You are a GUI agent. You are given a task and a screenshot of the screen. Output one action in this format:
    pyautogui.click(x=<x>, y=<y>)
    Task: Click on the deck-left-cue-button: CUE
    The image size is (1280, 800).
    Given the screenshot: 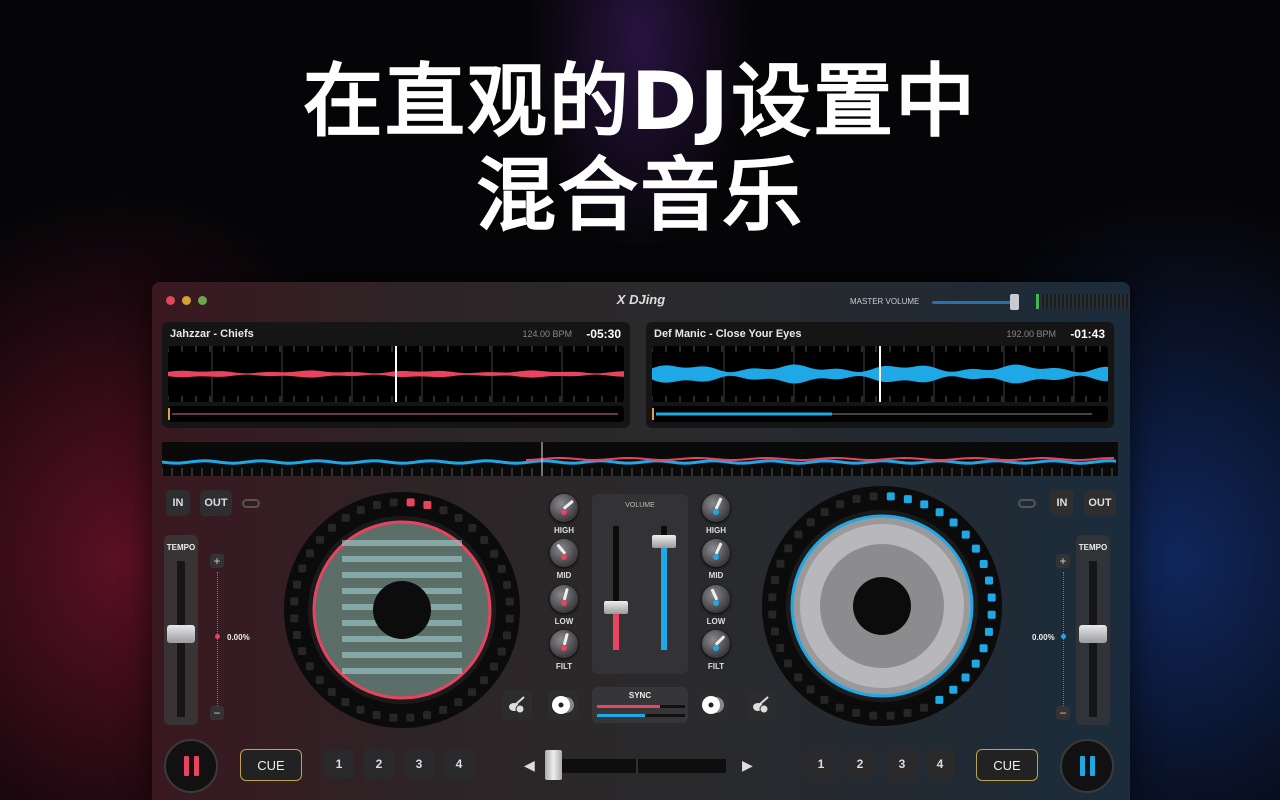 What is the action you would take?
    pyautogui.click(x=271, y=765)
    